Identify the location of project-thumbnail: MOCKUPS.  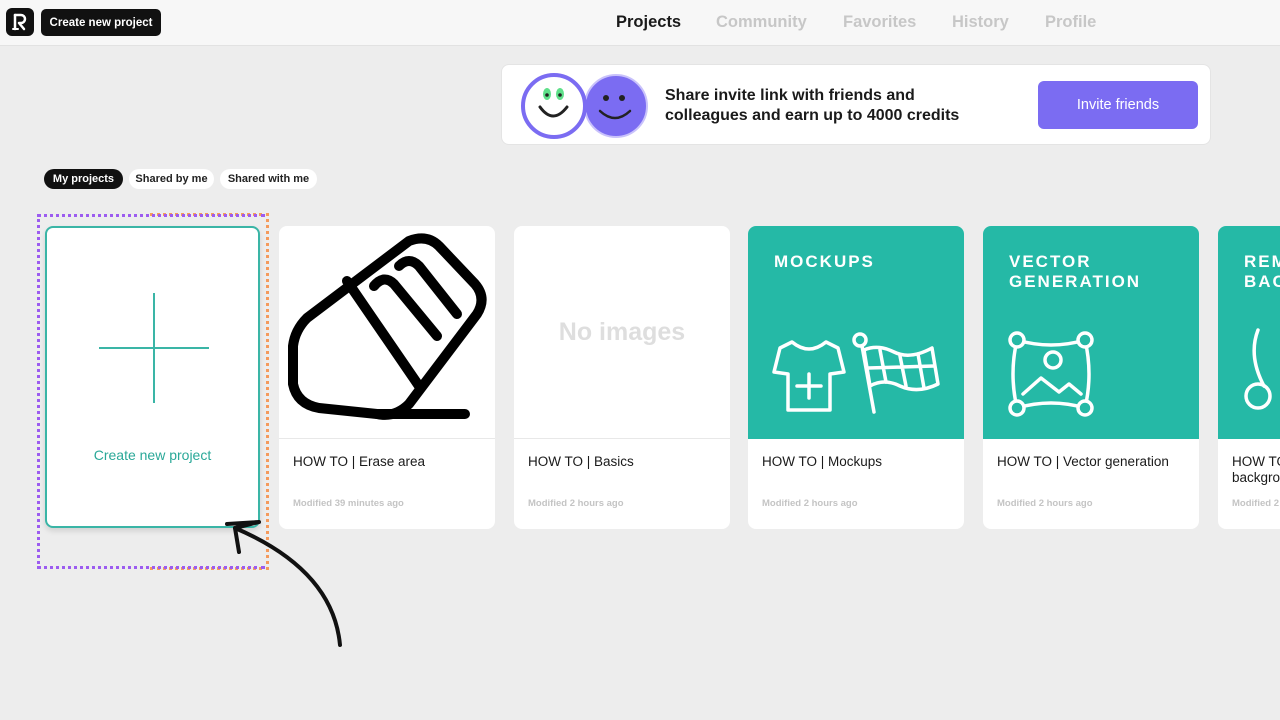
(856, 332).